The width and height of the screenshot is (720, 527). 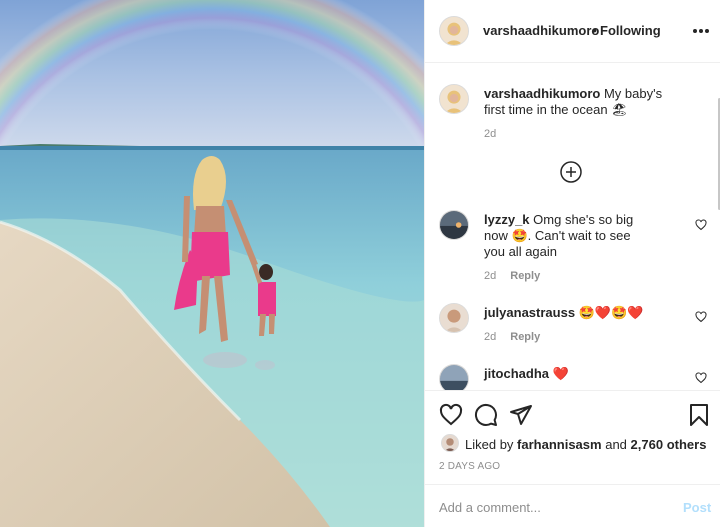 I want to click on caption-author-avatar, so click(x=454, y=99).